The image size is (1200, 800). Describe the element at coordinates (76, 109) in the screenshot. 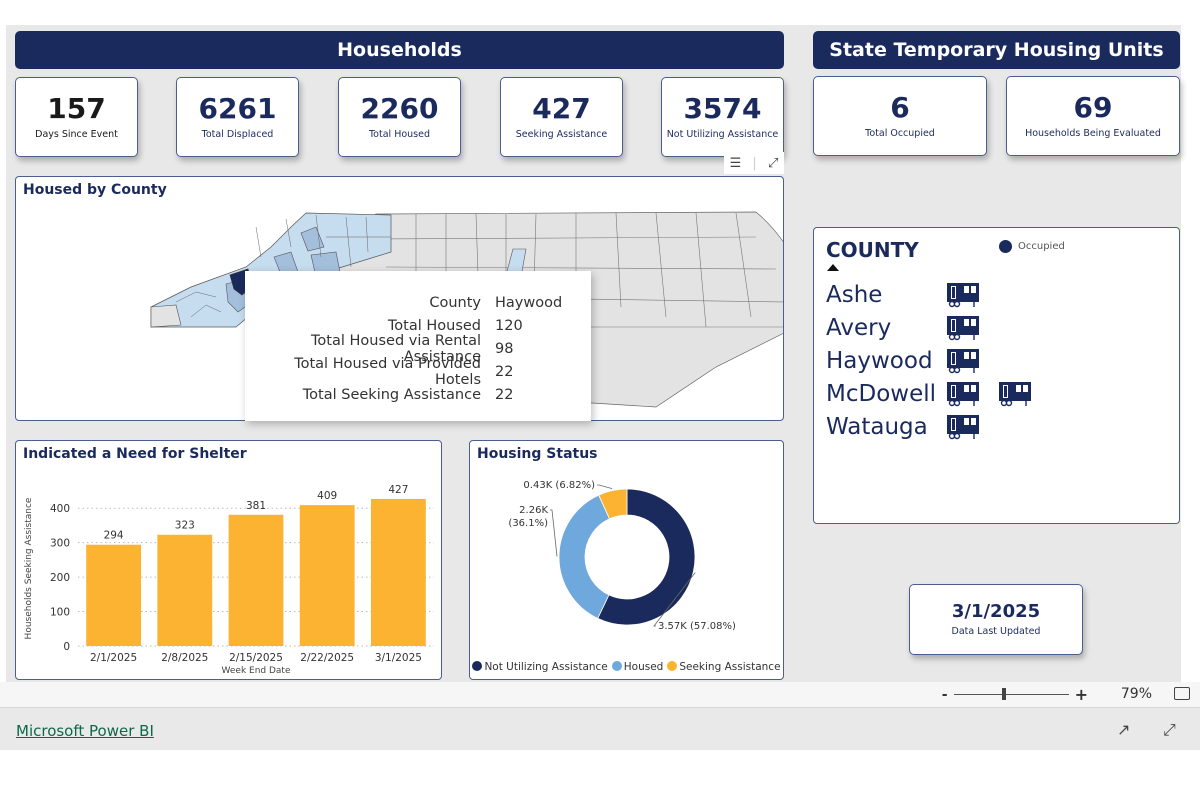

I see `kpi-value: 157` at that location.